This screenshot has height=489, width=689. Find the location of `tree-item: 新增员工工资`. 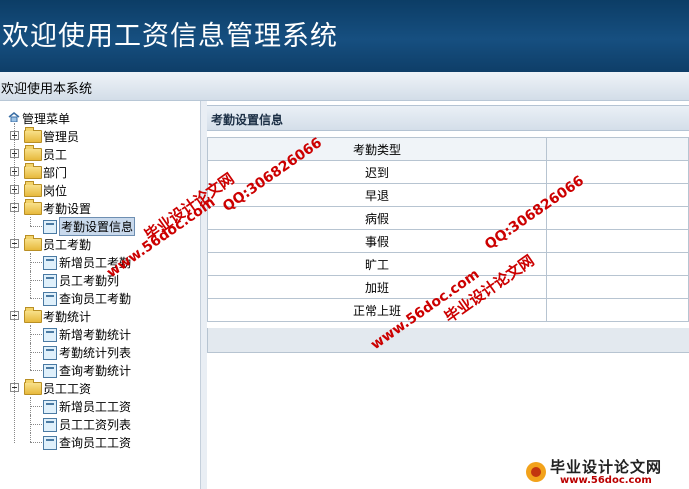

tree-item: 新增员工工资 is located at coordinates (86, 406).